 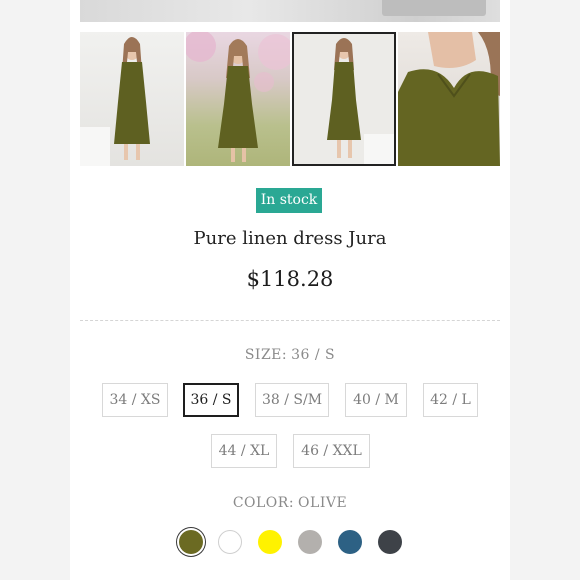 I want to click on color-label: COLOR: OLIVE, so click(x=290, y=503).